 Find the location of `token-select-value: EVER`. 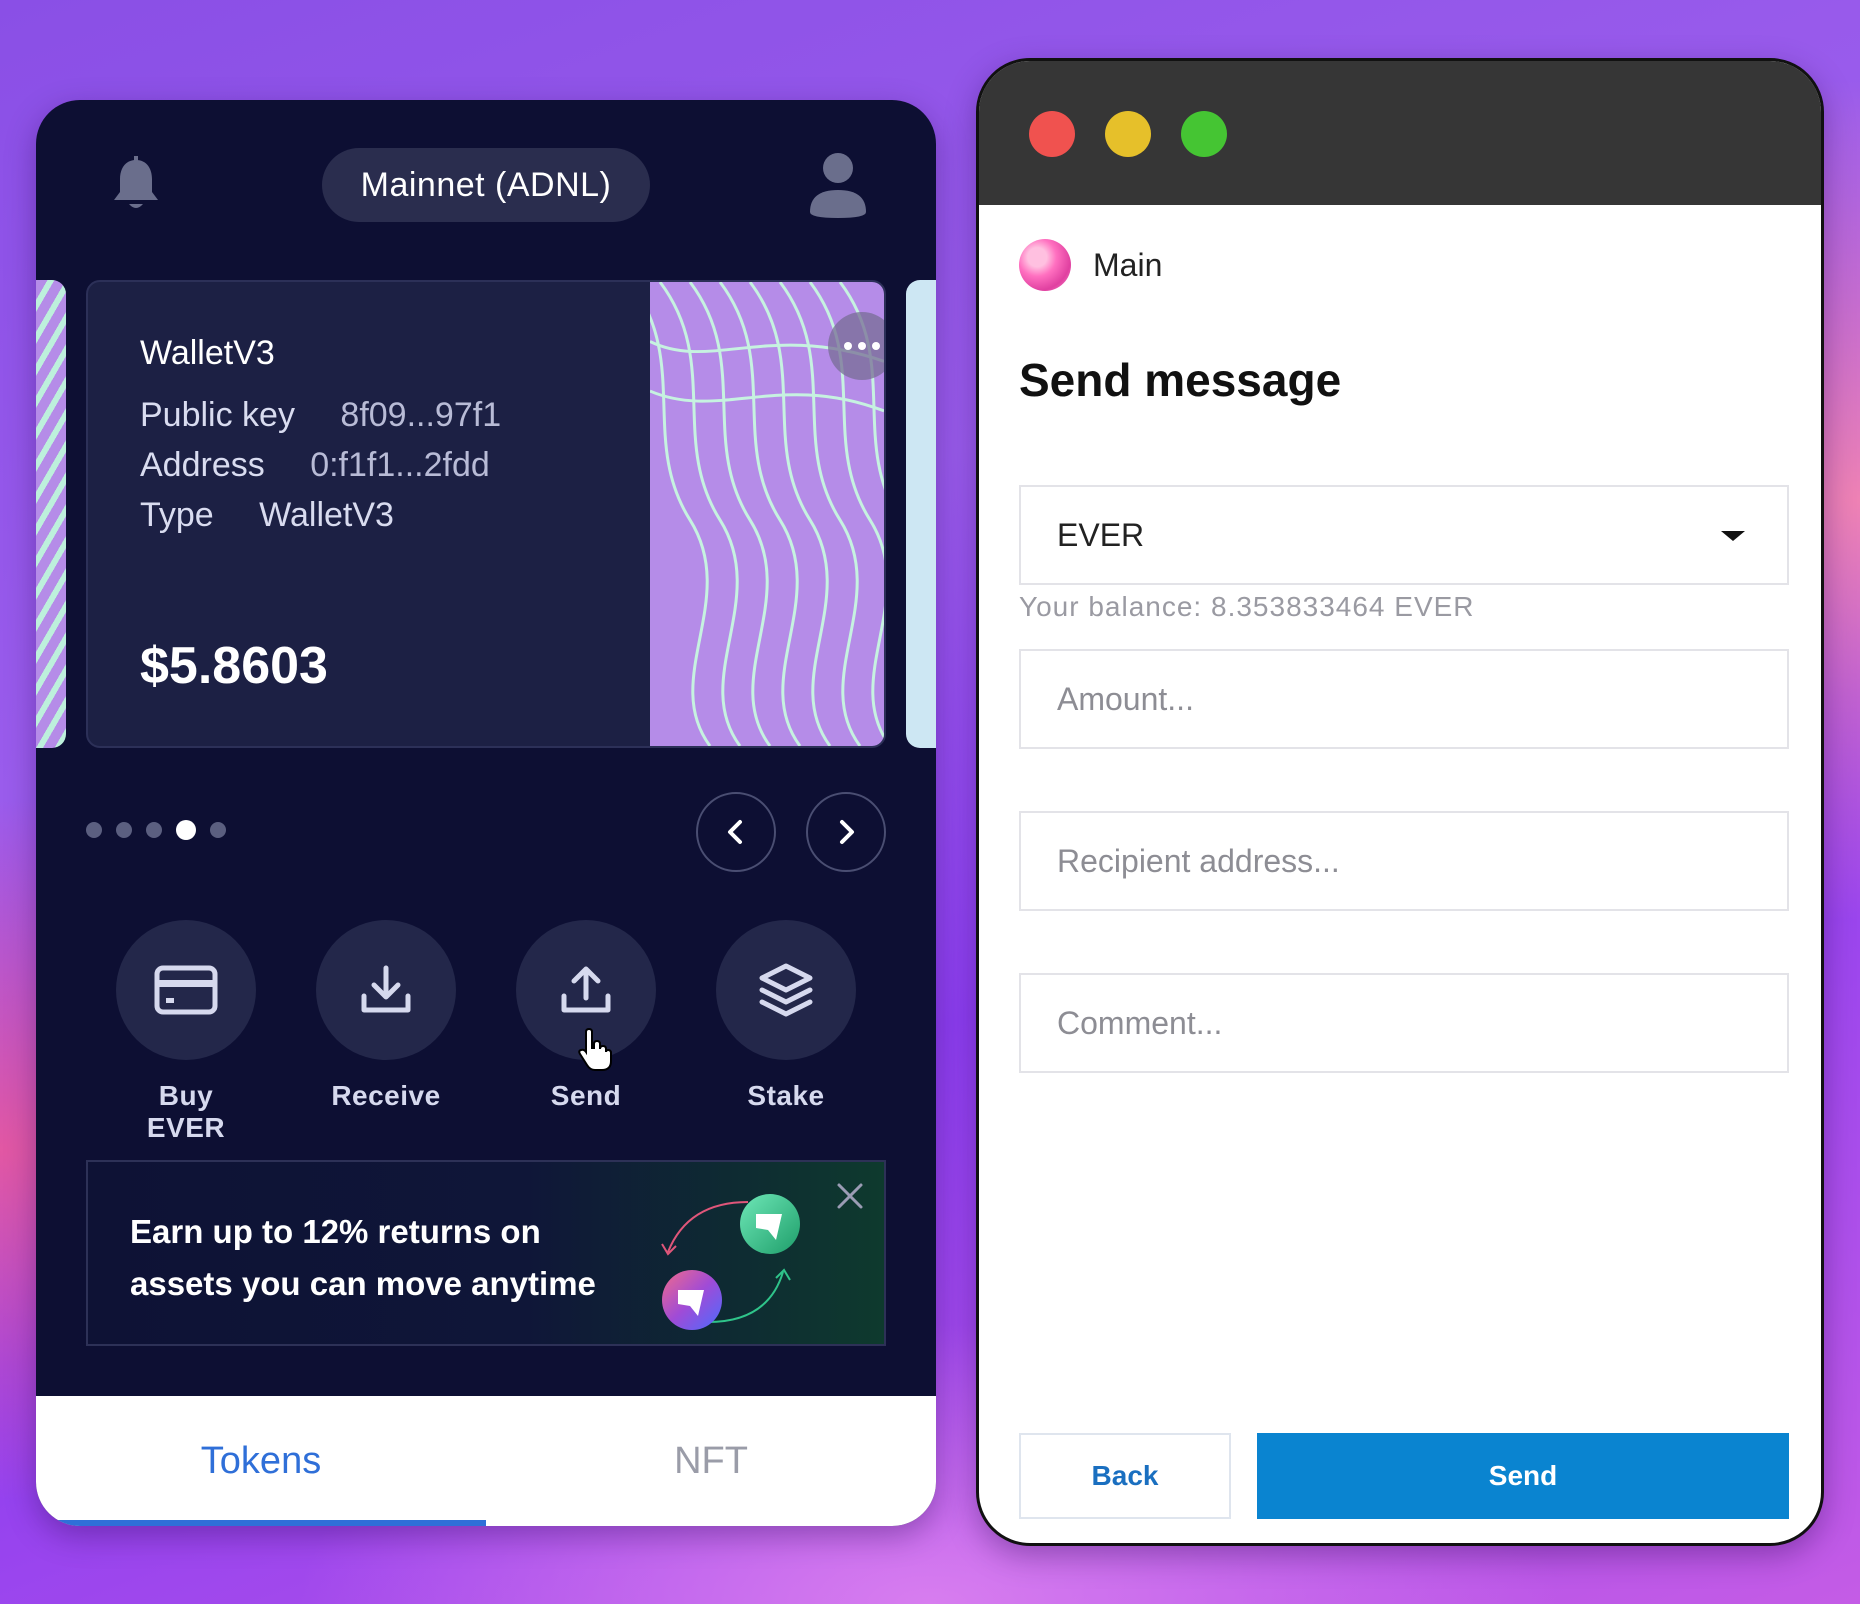

token-select-value: EVER is located at coordinates (1101, 534).